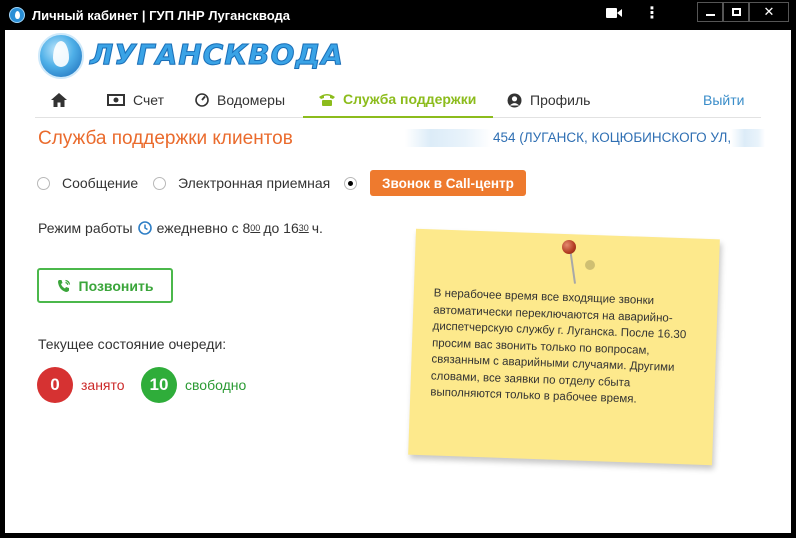 The image size is (796, 538). What do you see at coordinates (55, 385) in the screenshot?
I see `queue-busy-count: 0` at bounding box center [55, 385].